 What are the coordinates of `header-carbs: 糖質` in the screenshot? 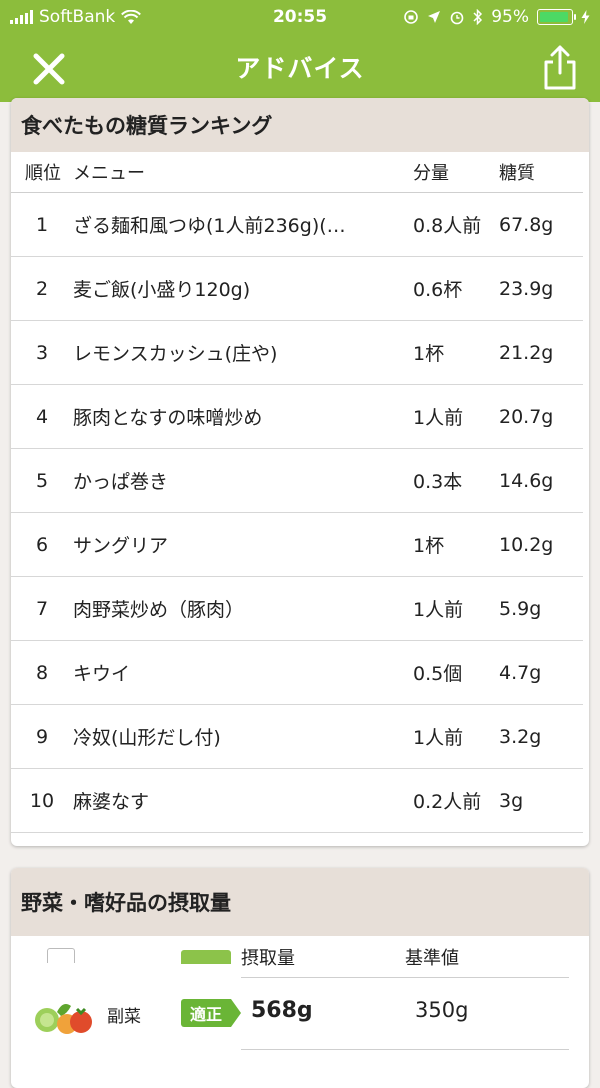 It's located at (517, 173).